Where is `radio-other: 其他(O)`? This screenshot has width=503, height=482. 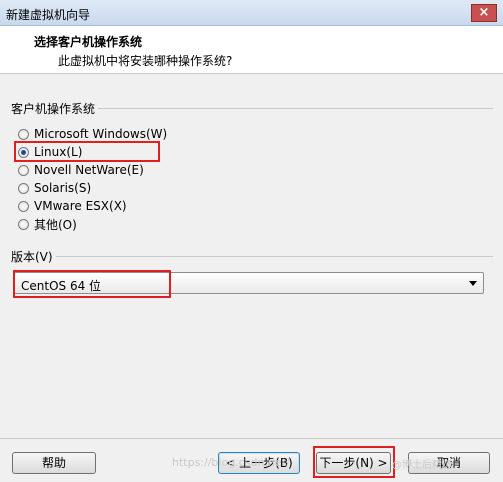
radio-other: 其他(O) is located at coordinates (47, 224).